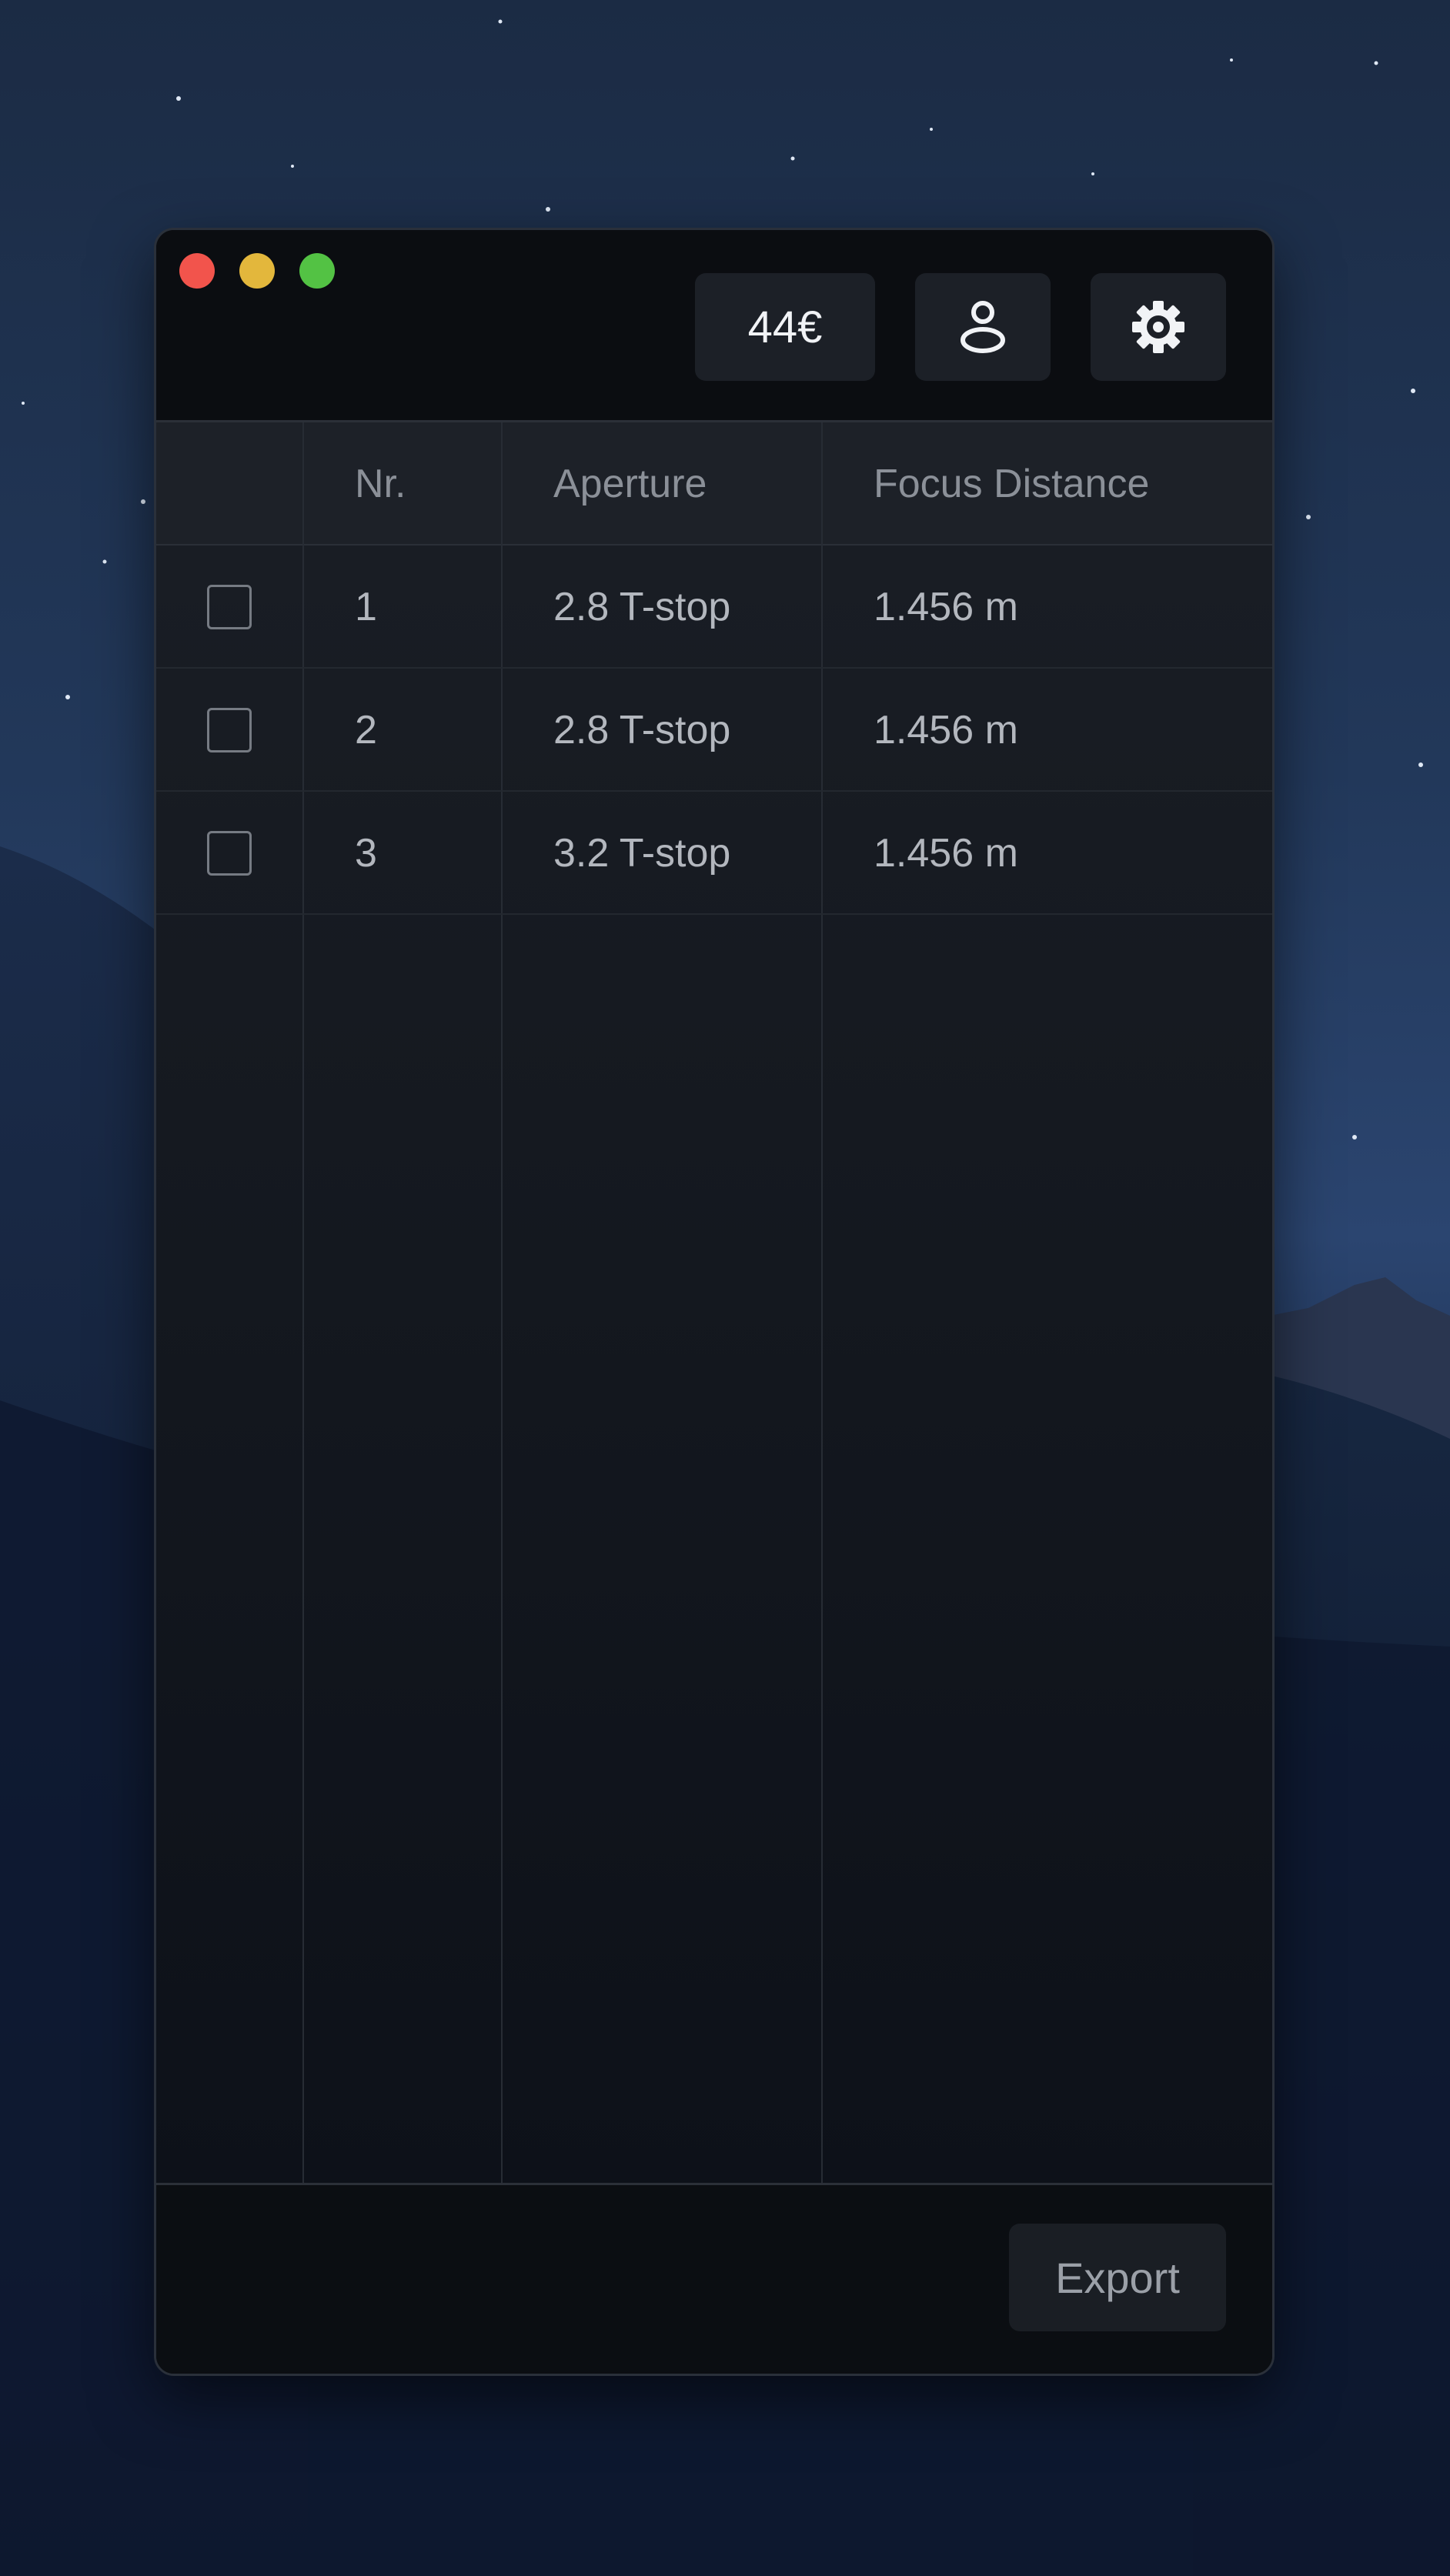  What do you see at coordinates (381, 484) in the screenshot?
I see `header-nr: Nr.` at bounding box center [381, 484].